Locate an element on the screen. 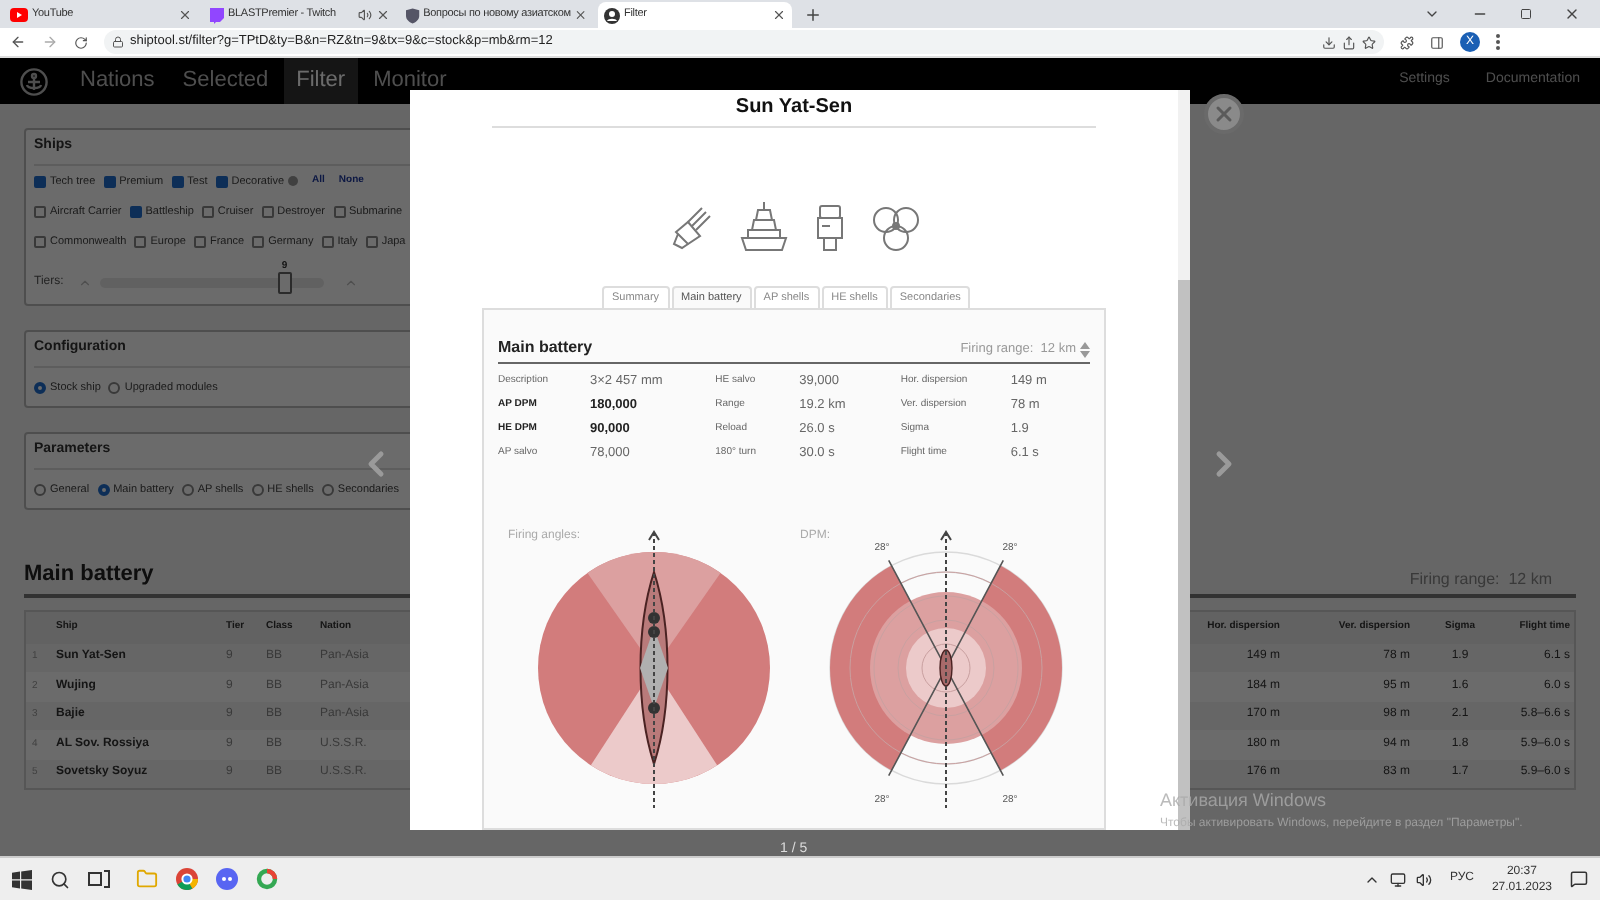 Image resolution: width=1600 pixels, height=900 pixels. side-panel-icon is located at coordinates (1437, 42).